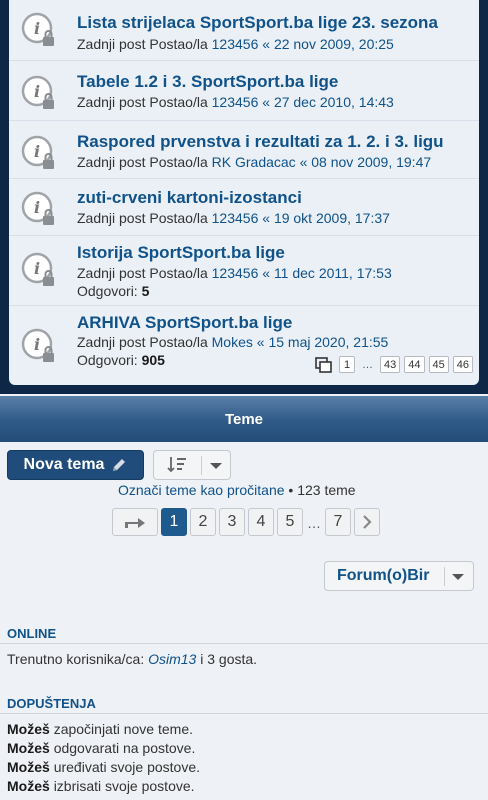 The height and width of the screenshot is (800, 488). I want to click on last-post-date: 15 maj 2020, 21:55, so click(328, 342).